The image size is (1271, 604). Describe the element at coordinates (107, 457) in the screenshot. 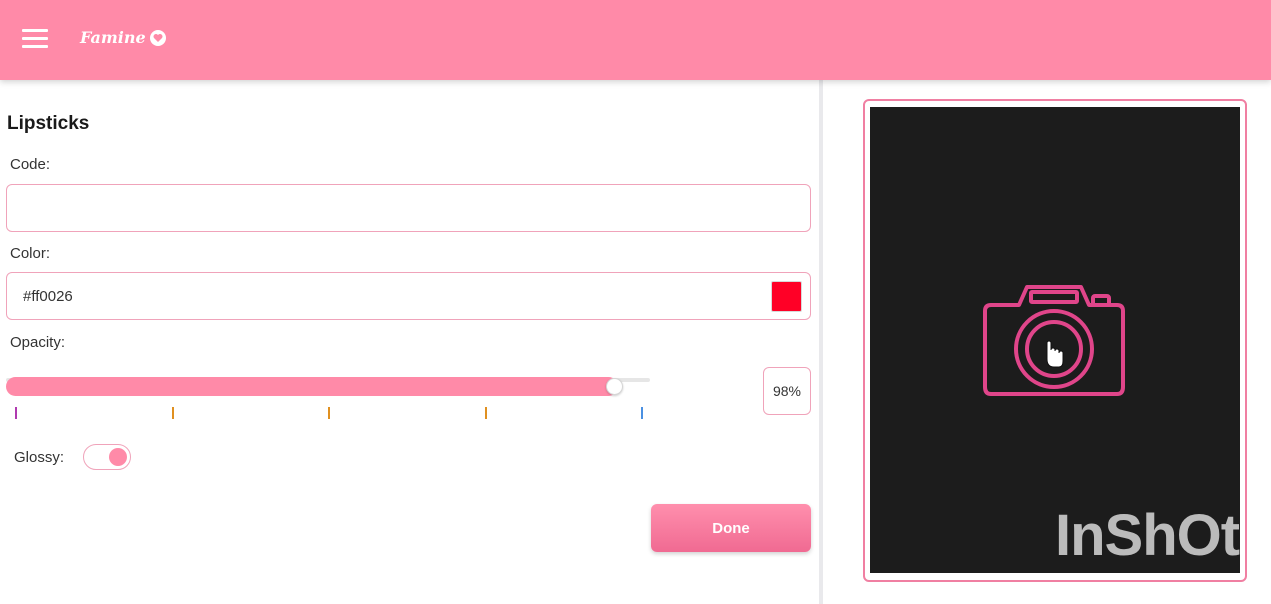

I see `glossy-toggle` at that location.